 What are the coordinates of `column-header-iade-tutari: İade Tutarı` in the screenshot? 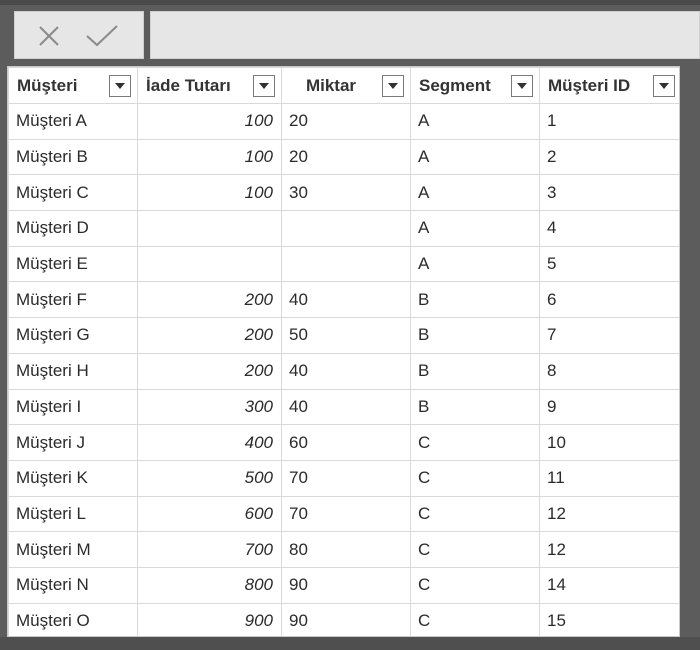 It's located at (209, 85).